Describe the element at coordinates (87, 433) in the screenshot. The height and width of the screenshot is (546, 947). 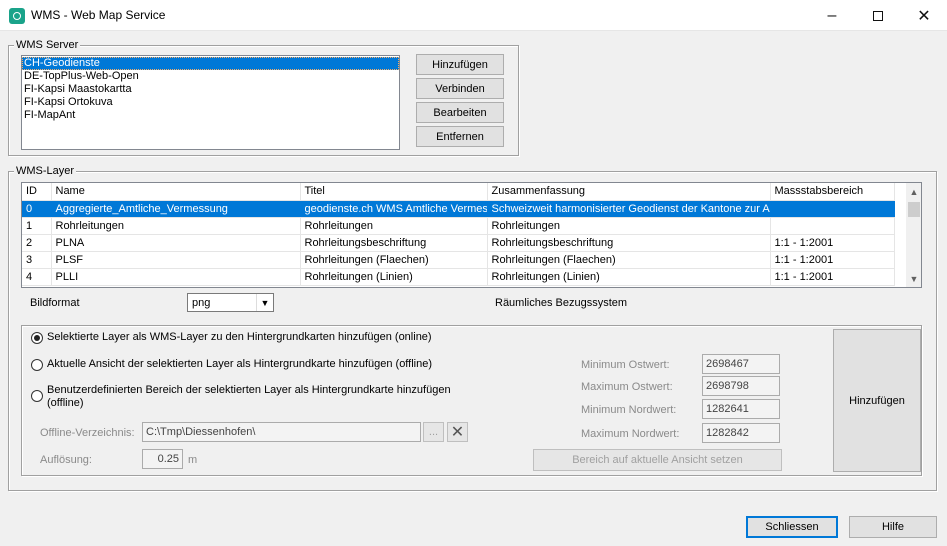
I see `offline-dir-label: Offline-Verzeichnis:` at that location.